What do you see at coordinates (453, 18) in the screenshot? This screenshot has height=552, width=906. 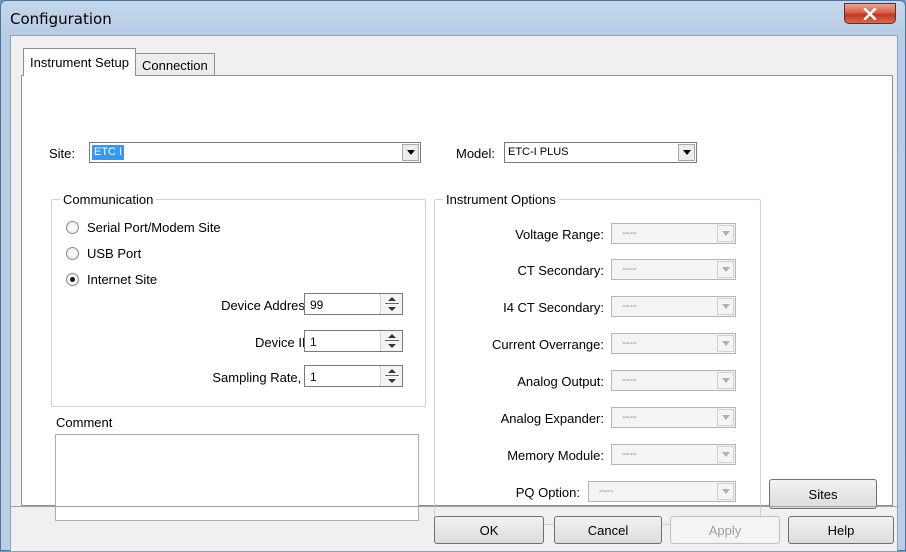 I see `title-bar: Configuration` at bounding box center [453, 18].